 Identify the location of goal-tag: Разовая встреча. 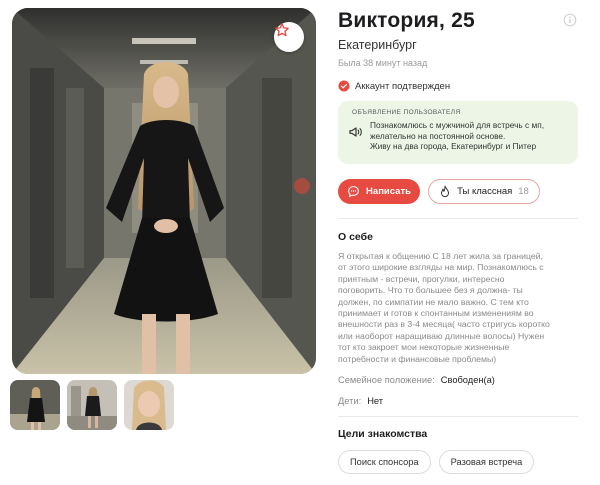
(486, 462).